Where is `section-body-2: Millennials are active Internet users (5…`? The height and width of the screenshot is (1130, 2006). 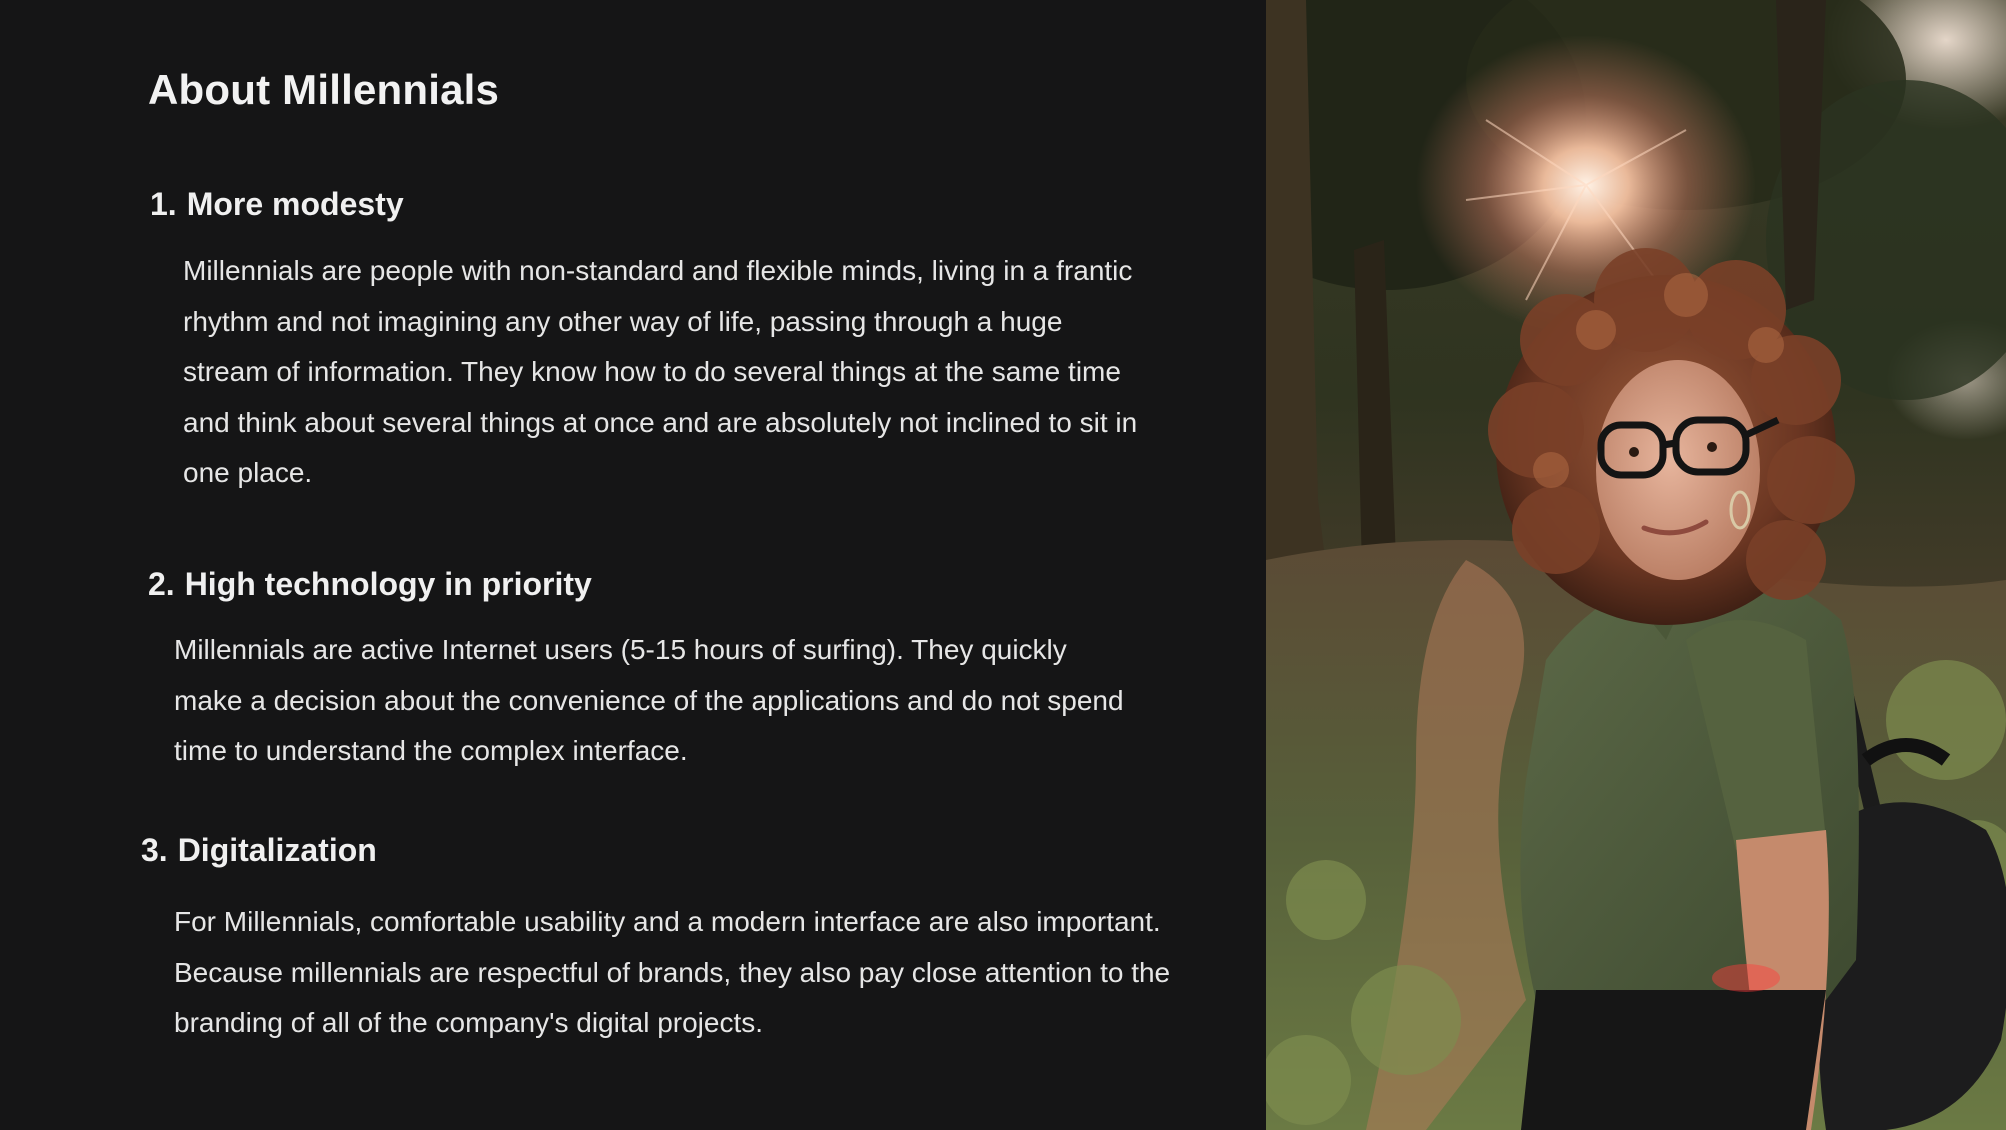 section-body-2: Millennials are active Internet users (5… is located at coordinates (649, 700).